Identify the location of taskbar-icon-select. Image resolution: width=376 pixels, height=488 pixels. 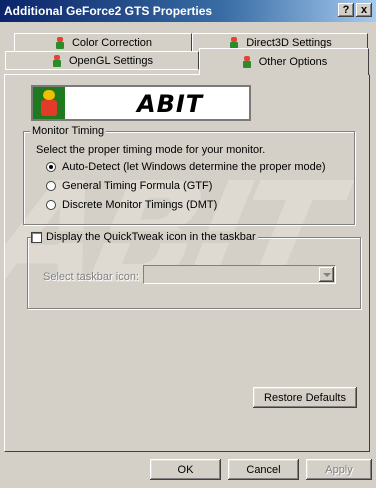
(239, 274).